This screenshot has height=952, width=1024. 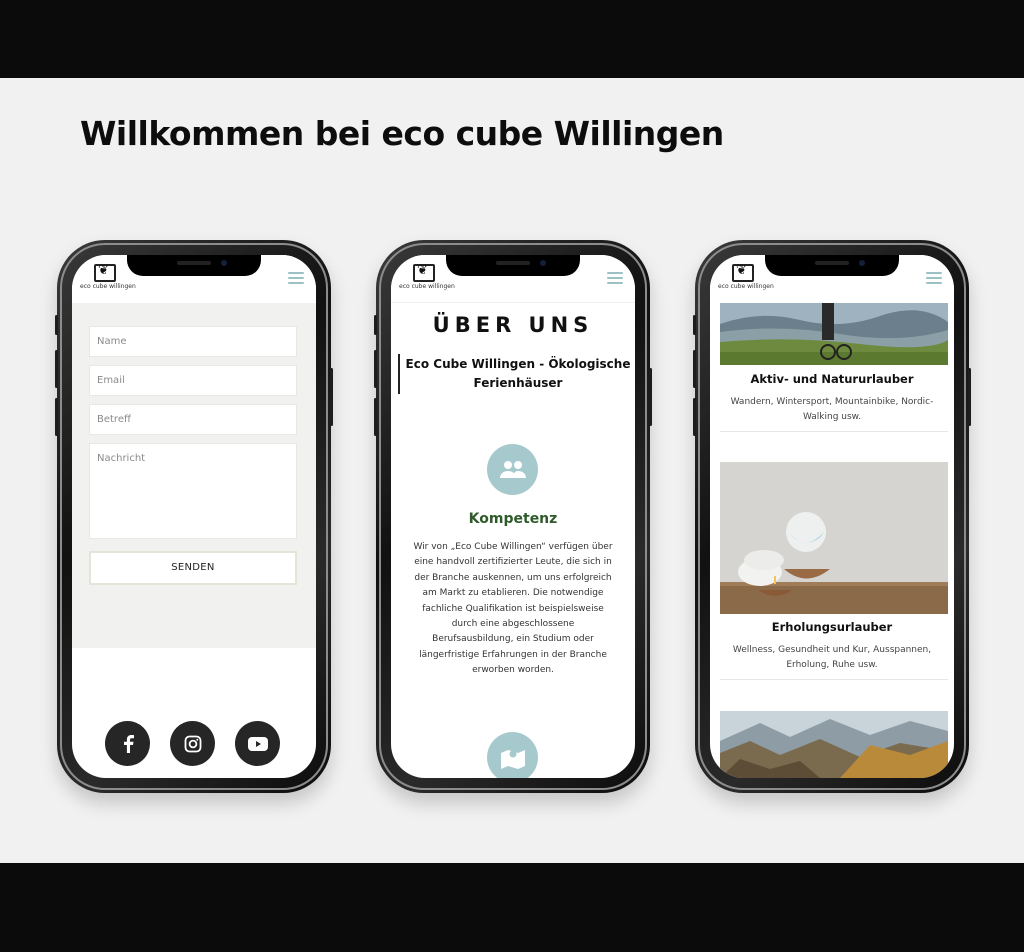 I want to click on card-title: Erholungsurlauber, so click(x=832, y=627).